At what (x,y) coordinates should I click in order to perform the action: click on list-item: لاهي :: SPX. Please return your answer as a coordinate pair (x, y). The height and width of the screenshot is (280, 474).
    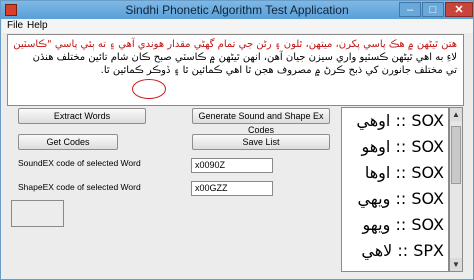
    Looking at the image, I should click on (402, 250).